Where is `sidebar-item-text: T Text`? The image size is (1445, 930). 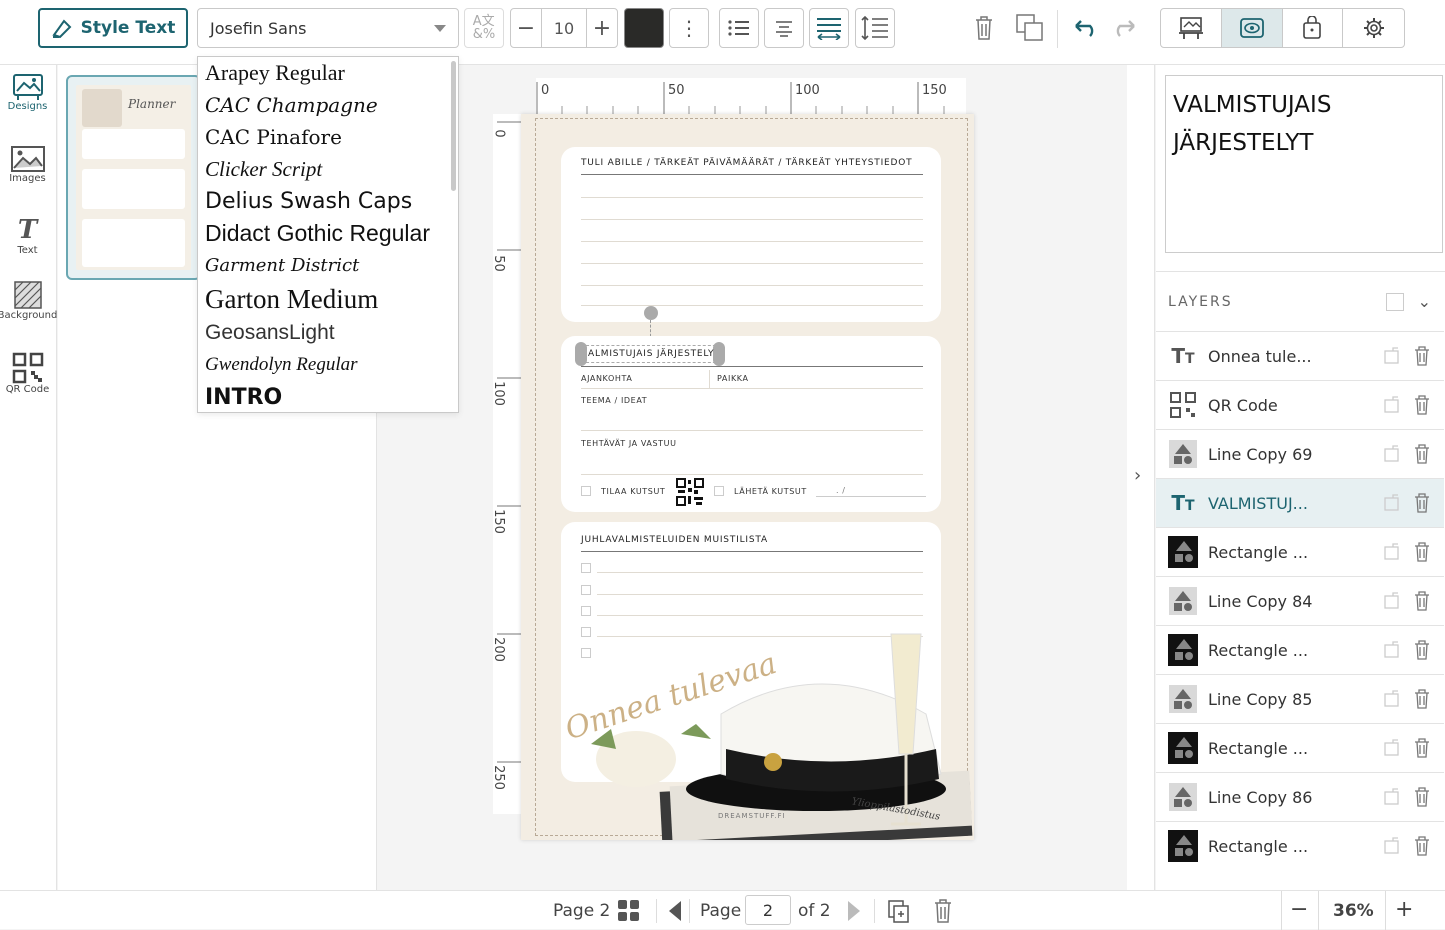
sidebar-item-text: T Text is located at coordinates (27, 235).